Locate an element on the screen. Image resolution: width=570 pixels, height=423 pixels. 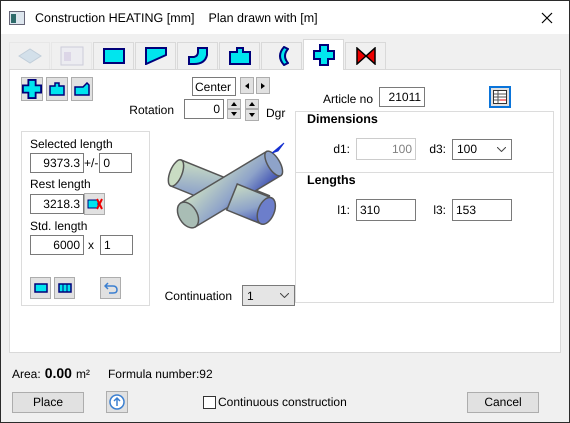
duct-icon is located at coordinates (113, 56).